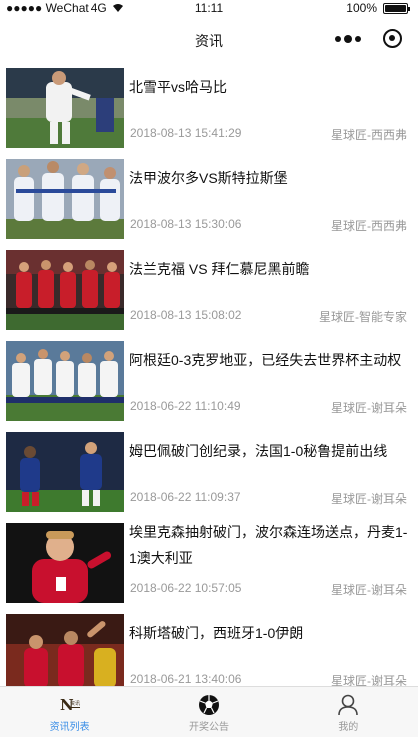 Image resolution: width=418 pixels, height=737 pixels. What do you see at coordinates (258, 451) in the screenshot?
I see `news-title: 姆巴佩破门创纪录，法国1-0秘鲁提前出线` at bounding box center [258, 451].